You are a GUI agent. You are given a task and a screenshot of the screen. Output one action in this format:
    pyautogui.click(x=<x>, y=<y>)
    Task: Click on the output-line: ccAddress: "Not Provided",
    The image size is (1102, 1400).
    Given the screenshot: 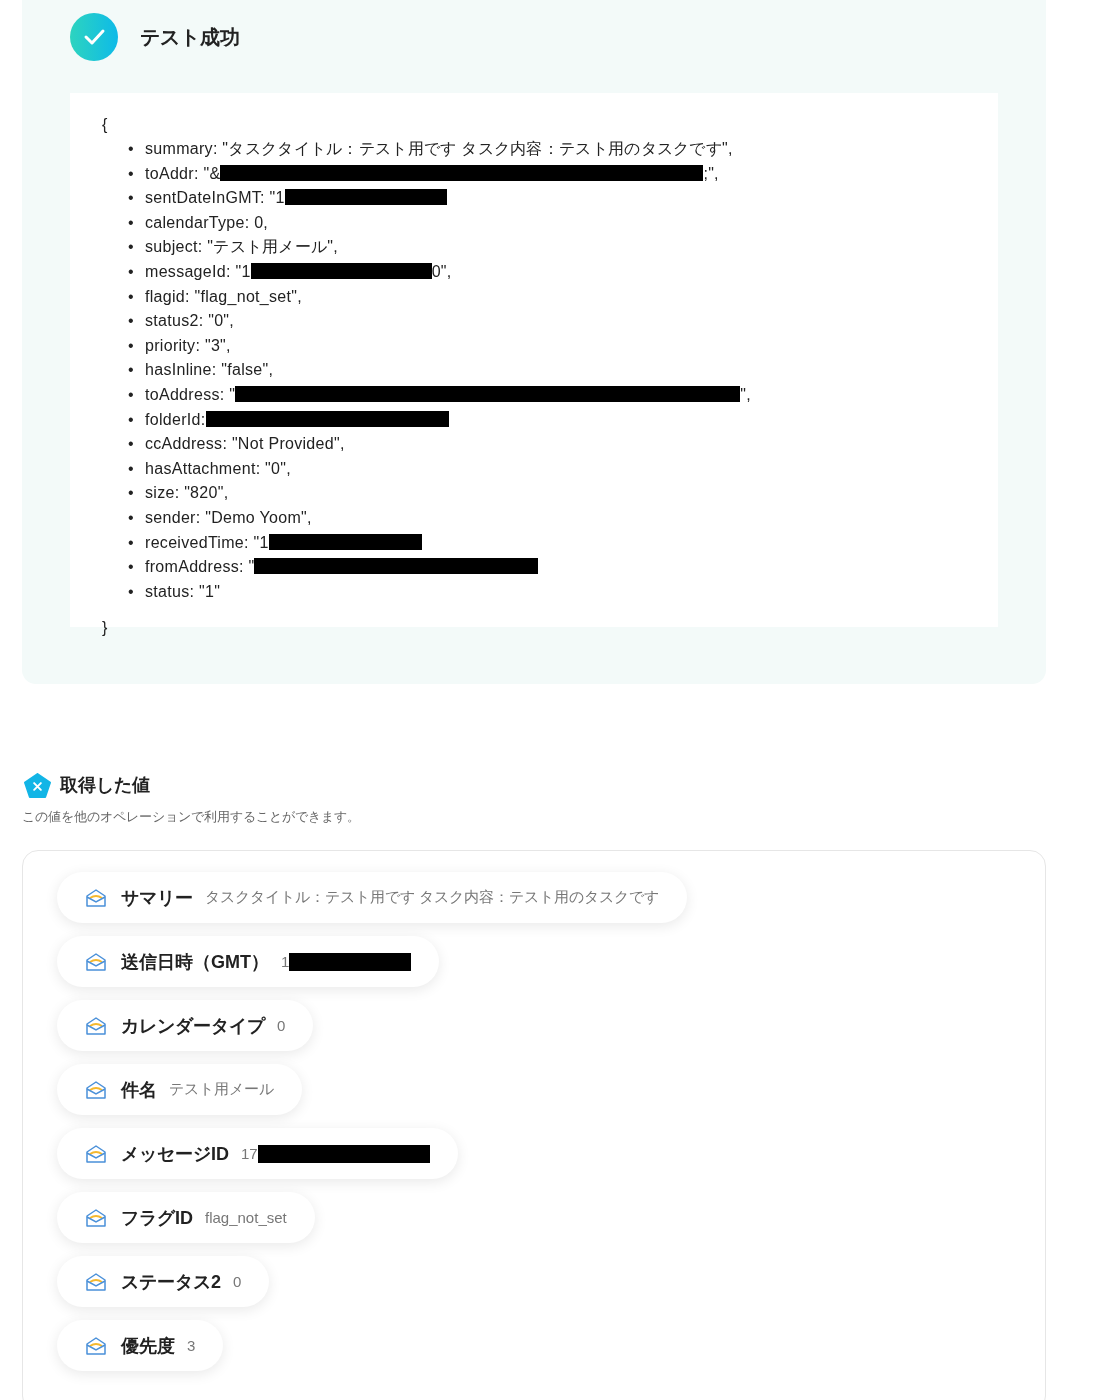 What is the action you would take?
    pyautogui.click(x=245, y=444)
    